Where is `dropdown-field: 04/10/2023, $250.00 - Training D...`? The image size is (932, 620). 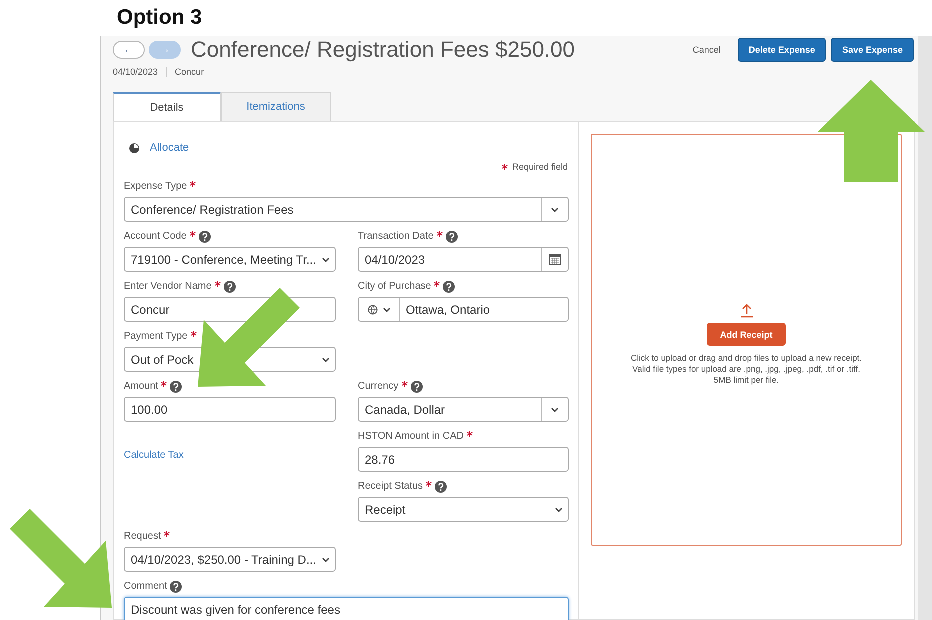
dropdown-field: 04/10/2023, $250.00 - Training D... is located at coordinates (230, 559).